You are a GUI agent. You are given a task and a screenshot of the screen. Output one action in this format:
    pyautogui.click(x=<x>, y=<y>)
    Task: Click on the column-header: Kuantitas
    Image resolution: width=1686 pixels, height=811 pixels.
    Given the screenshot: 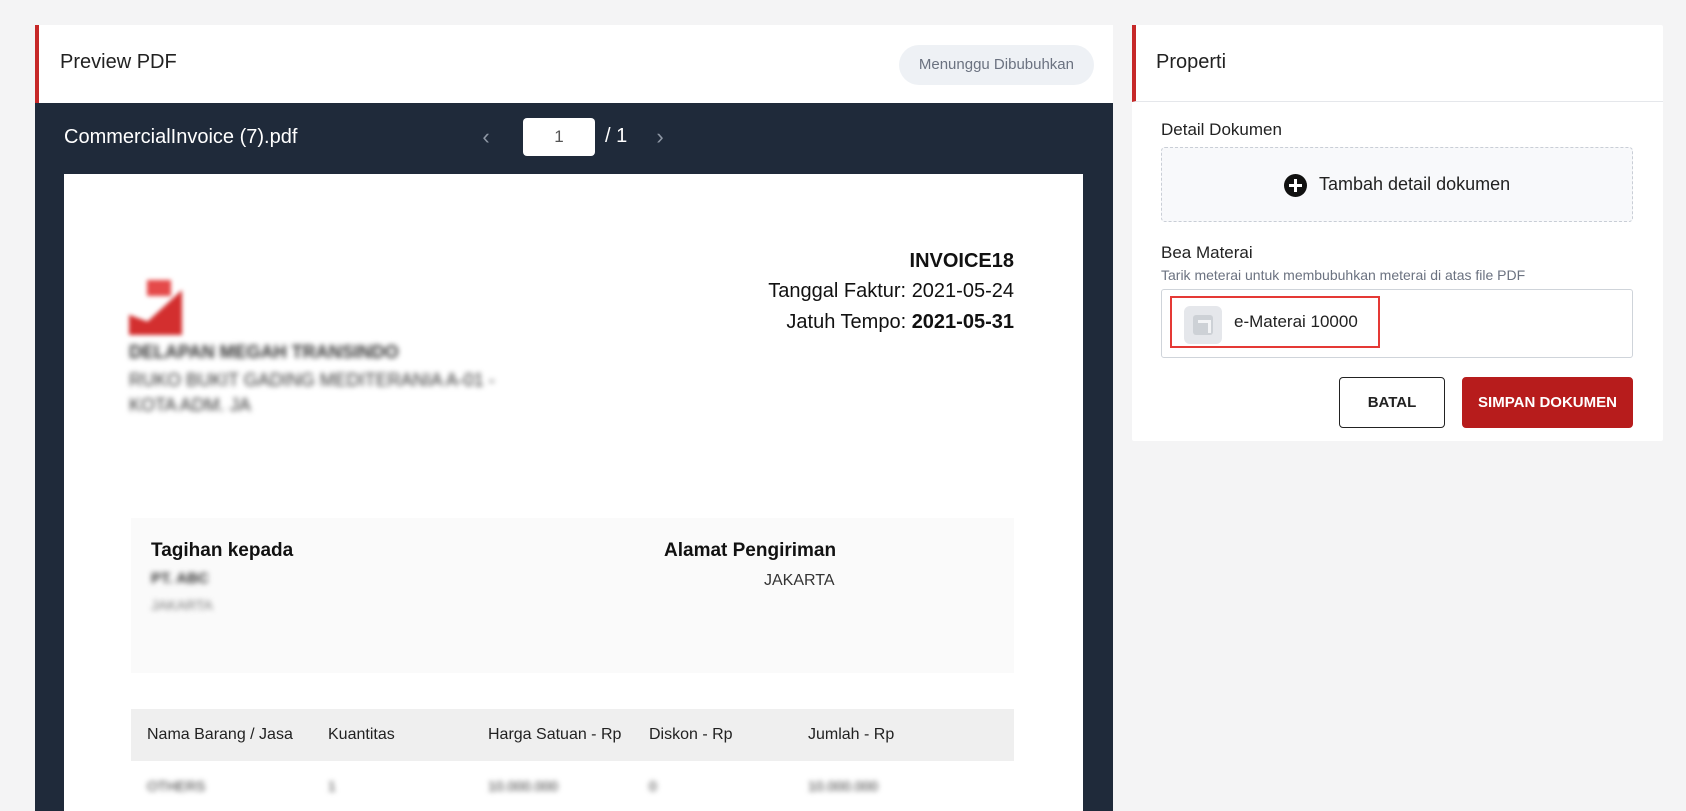 What is the action you would take?
    pyautogui.click(x=361, y=734)
    